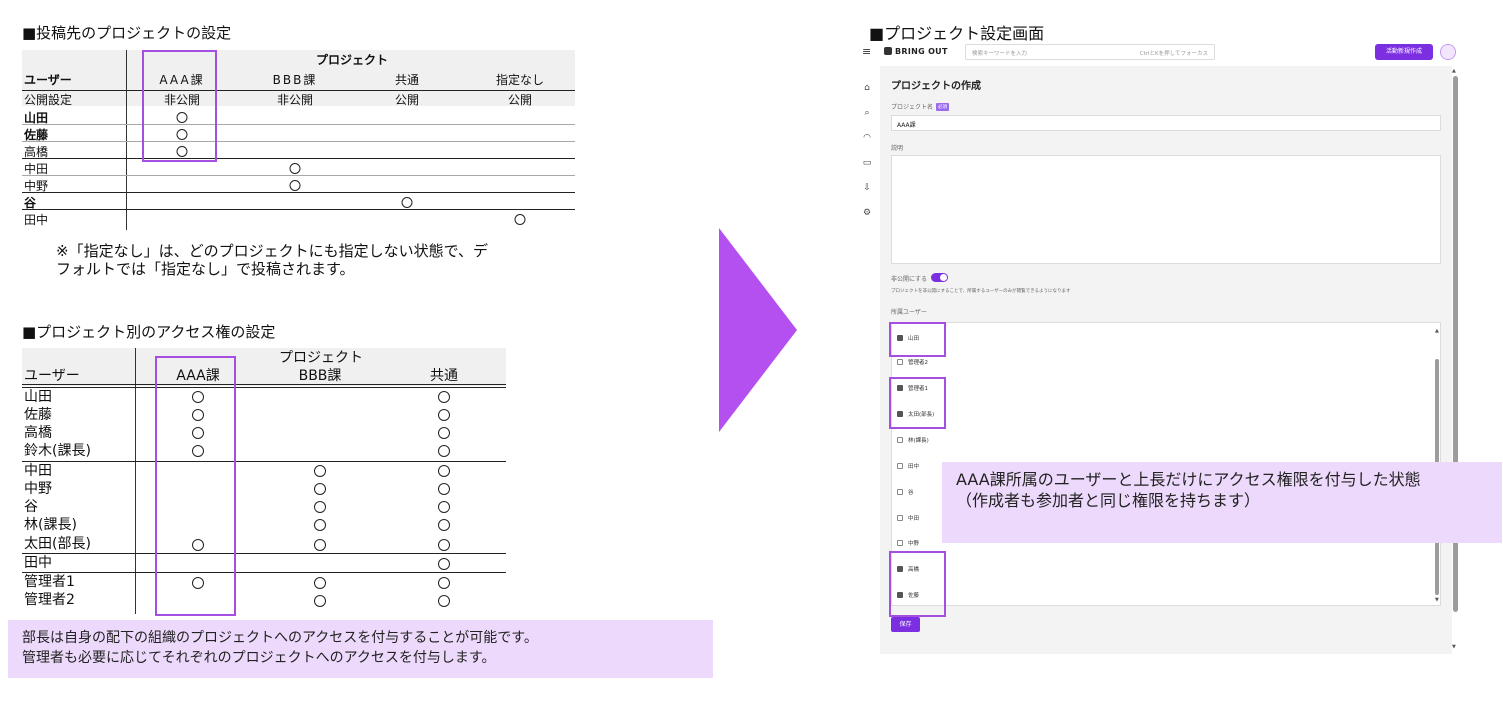 The image size is (1503, 703). Describe the element at coordinates (36, 118) in the screenshot. I see `row-label: 山田` at that location.